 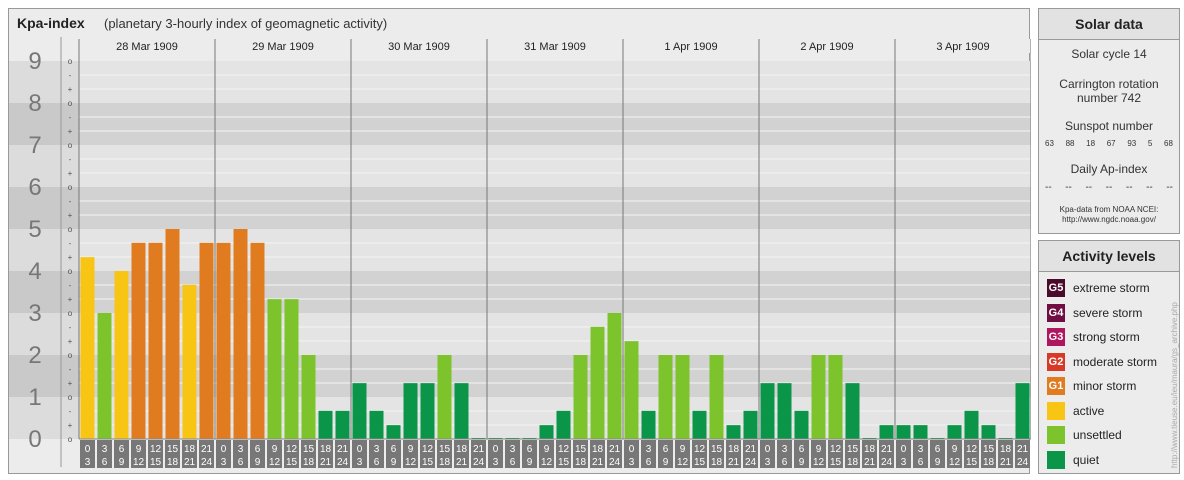 What do you see at coordinates (34, 103) in the screenshot?
I see `y-tick-label: 8` at bounding box center [34, 103].